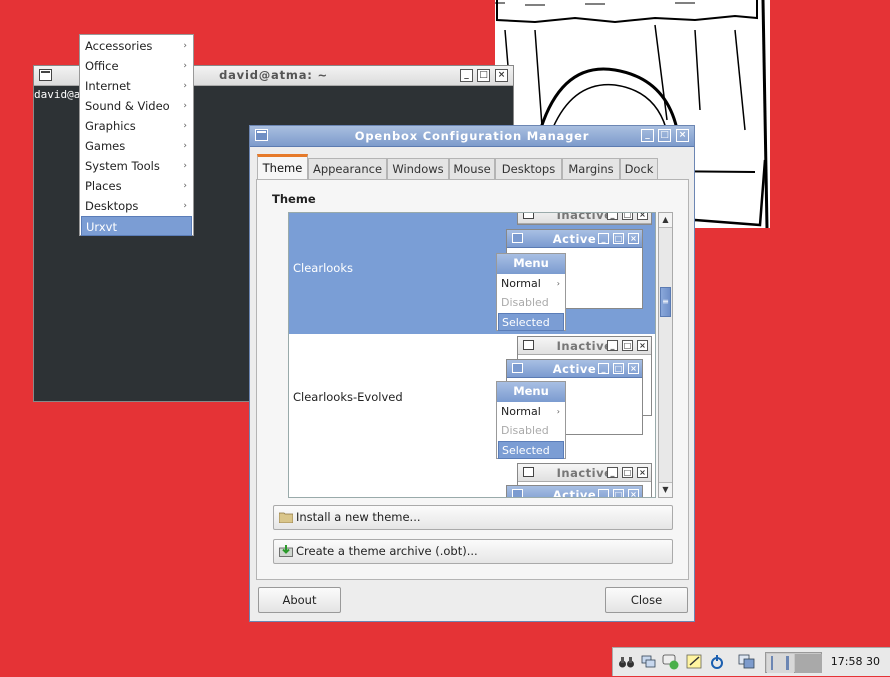  I want to click on theme-name: Clearlooks, so click(323, 268).